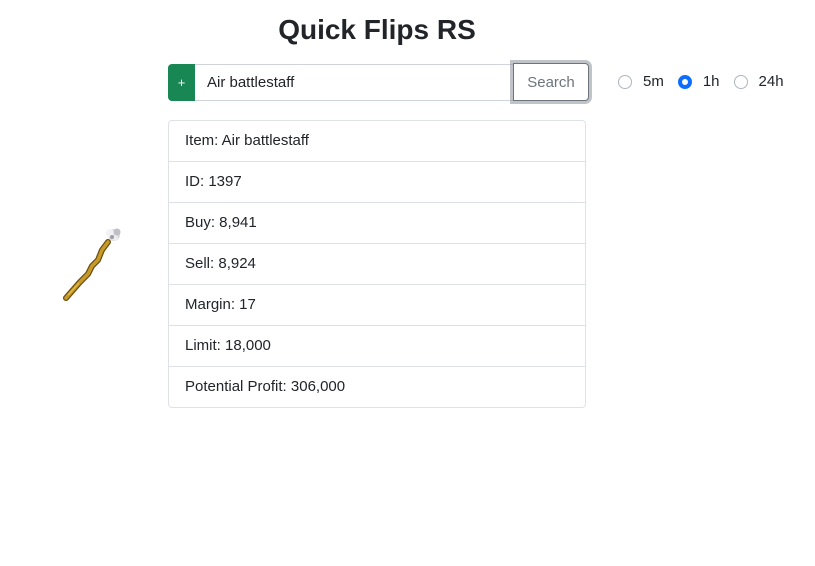 This screenshot has width=815, height=566. What do you see at coordinates (377, 223) in the screenshot?
I see `item-buy-price: Buy: 8,941` at bounding box center [377, 223].